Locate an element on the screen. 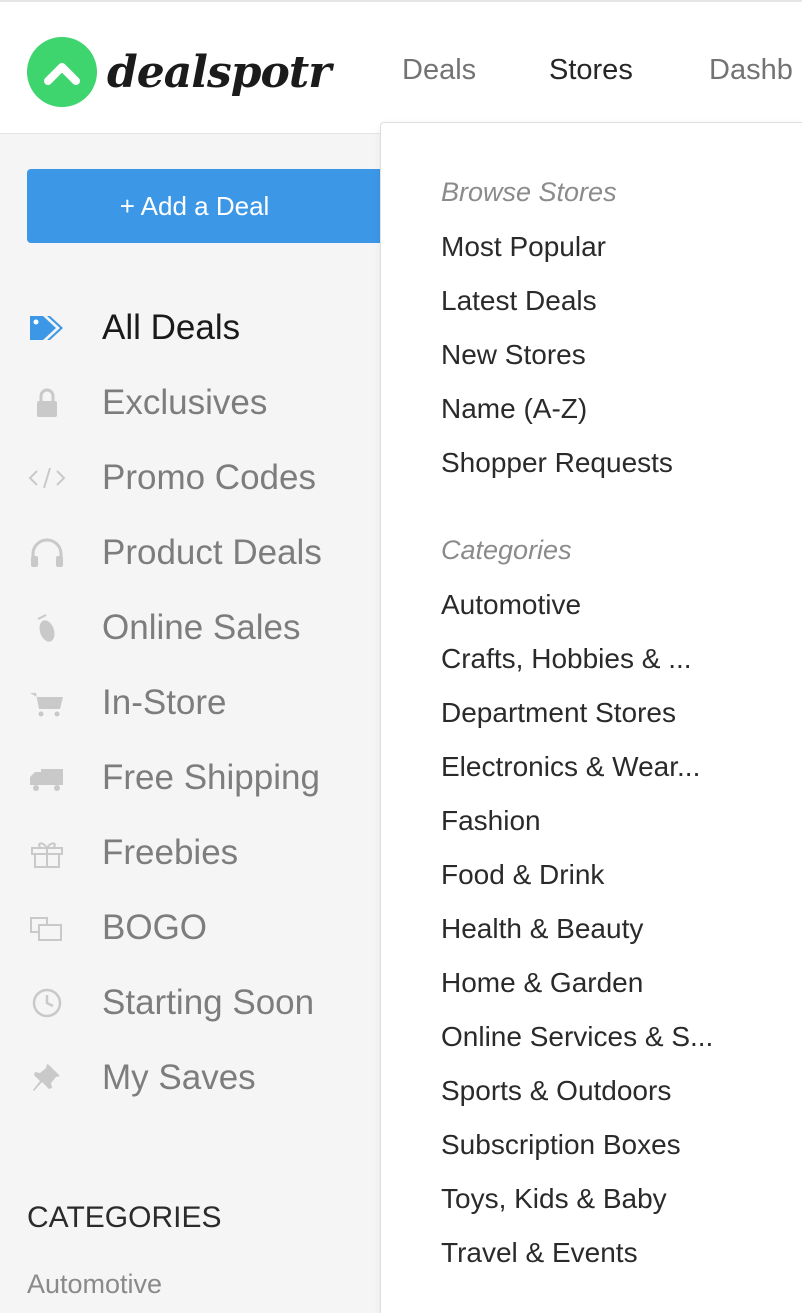 This screenshot has height=1313, width=802. sidebar-item-exclusives: Exclusives is located at coordinates (190, 403).